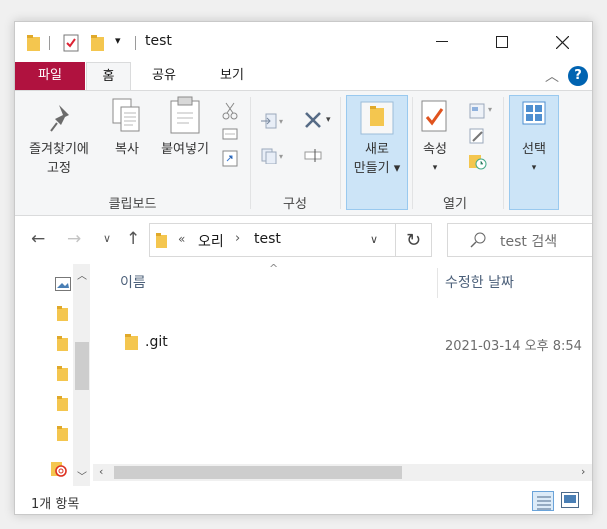 This screenshot has height=529, width=607. What do you see at coordinates (118, 40) in the screenshot?
I see `quick-access-dropdown-icon: ▾` at bounding box center [118, 40].